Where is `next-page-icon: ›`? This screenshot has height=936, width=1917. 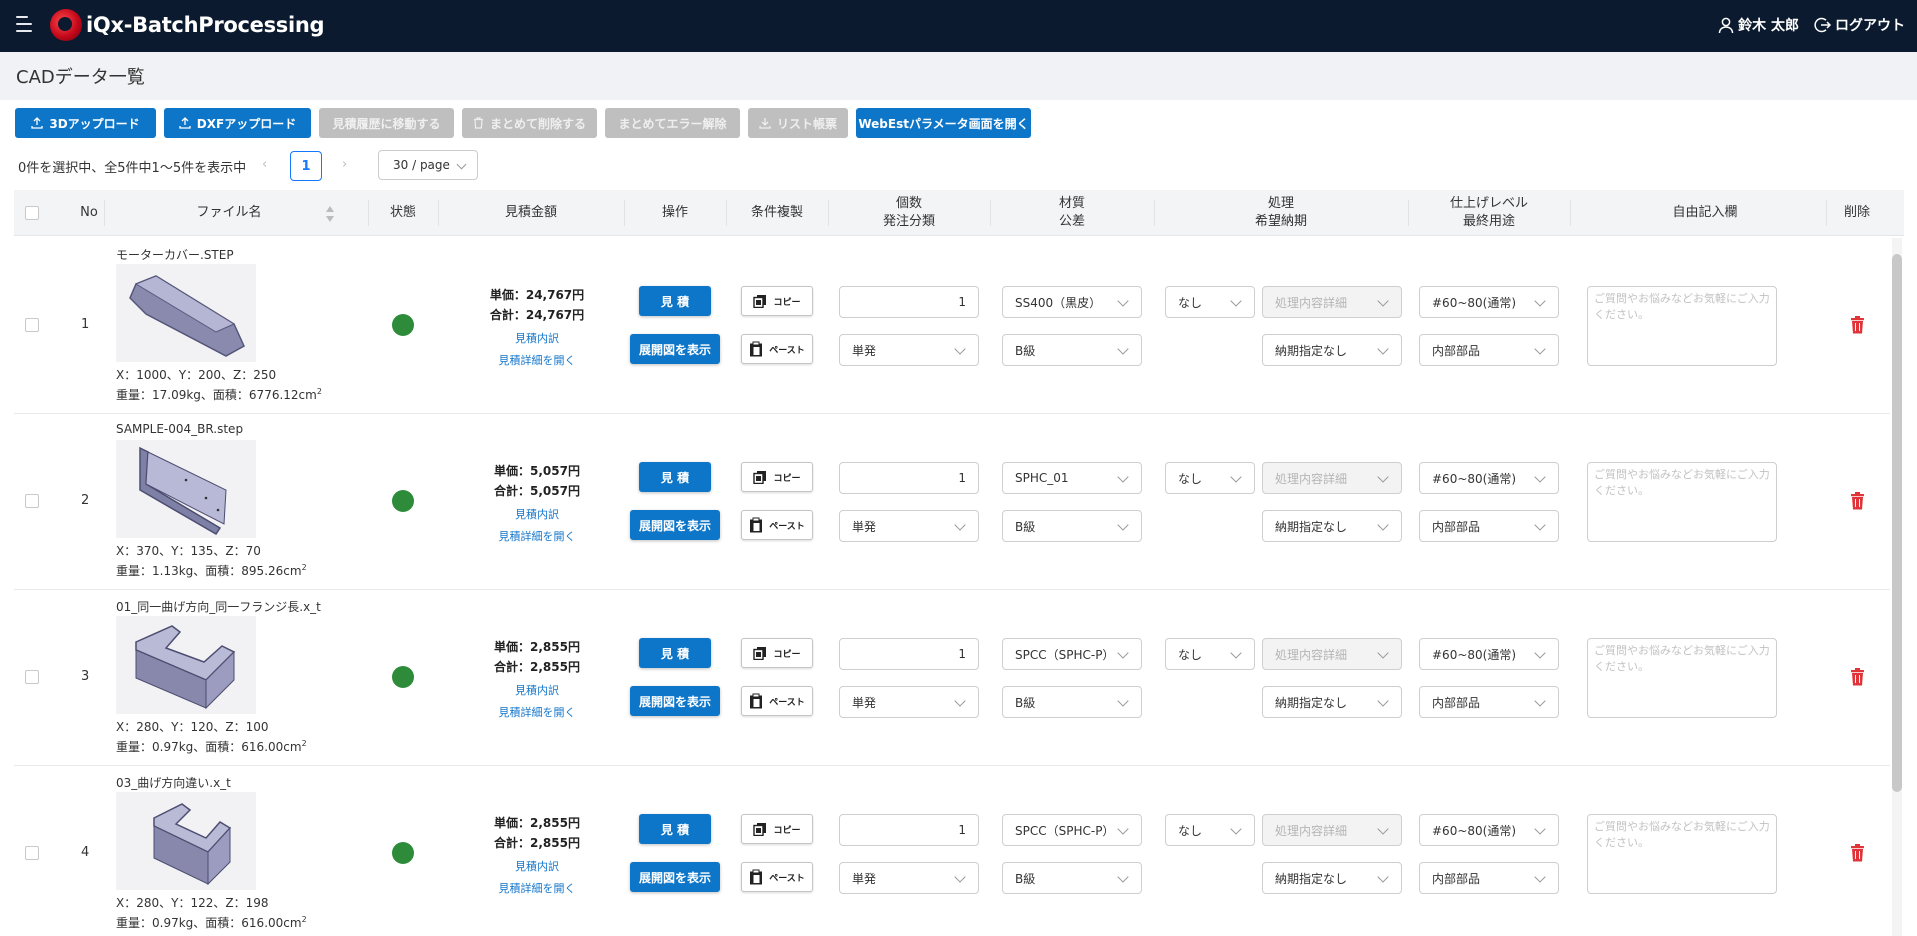
next-page-icon: › is located at coordinates (344, 164).